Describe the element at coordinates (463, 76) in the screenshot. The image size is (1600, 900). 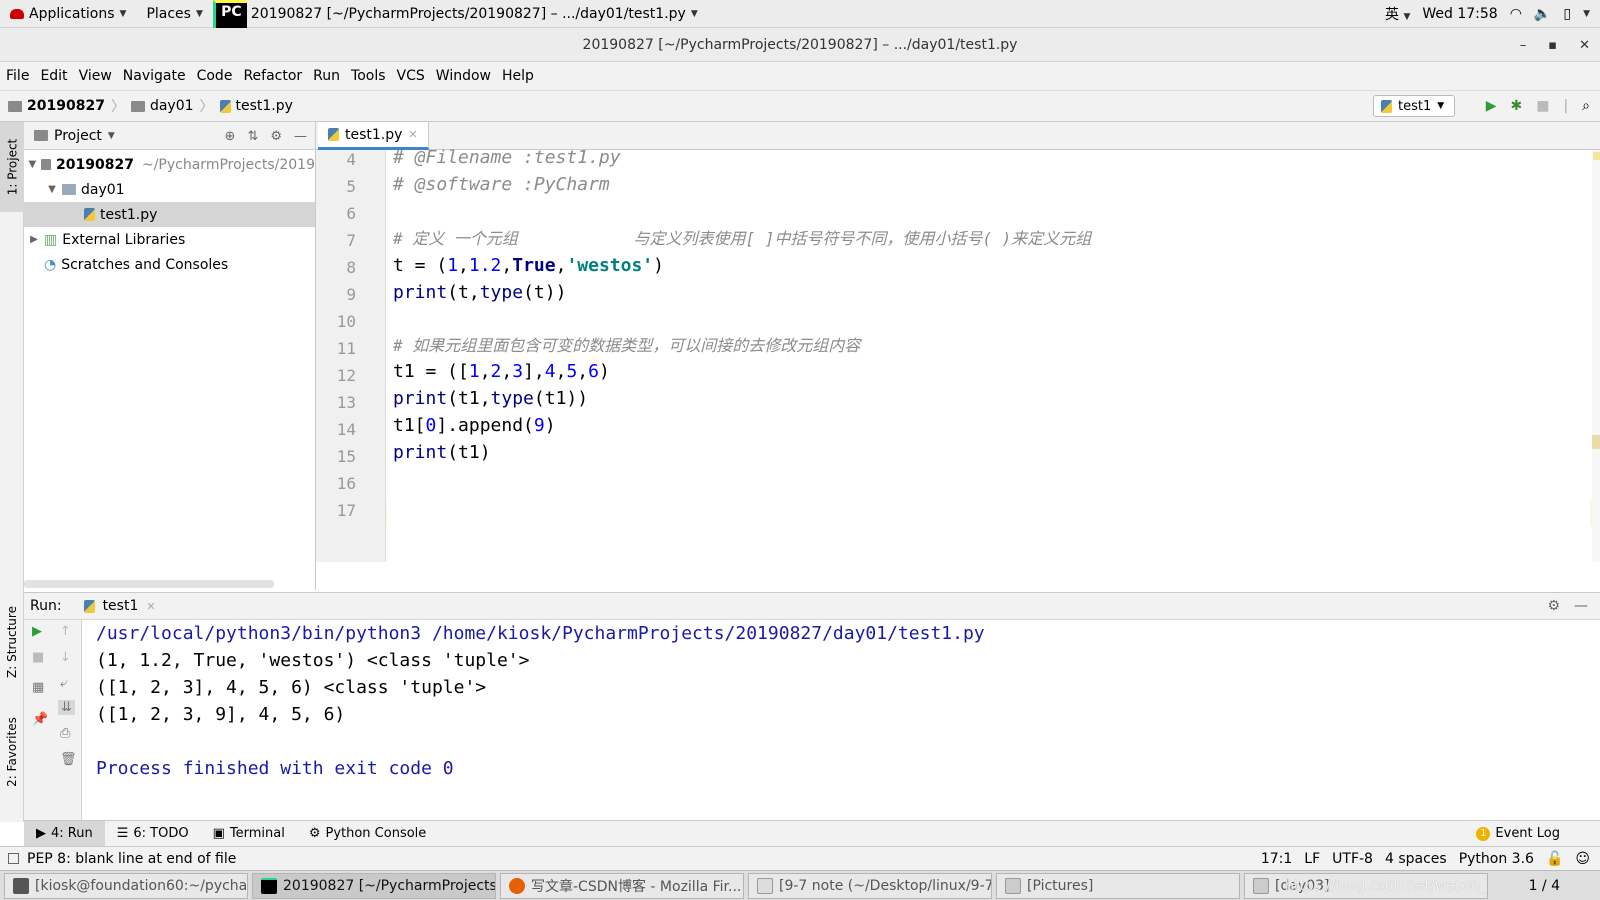
I see `menu-window: Window` at that location.